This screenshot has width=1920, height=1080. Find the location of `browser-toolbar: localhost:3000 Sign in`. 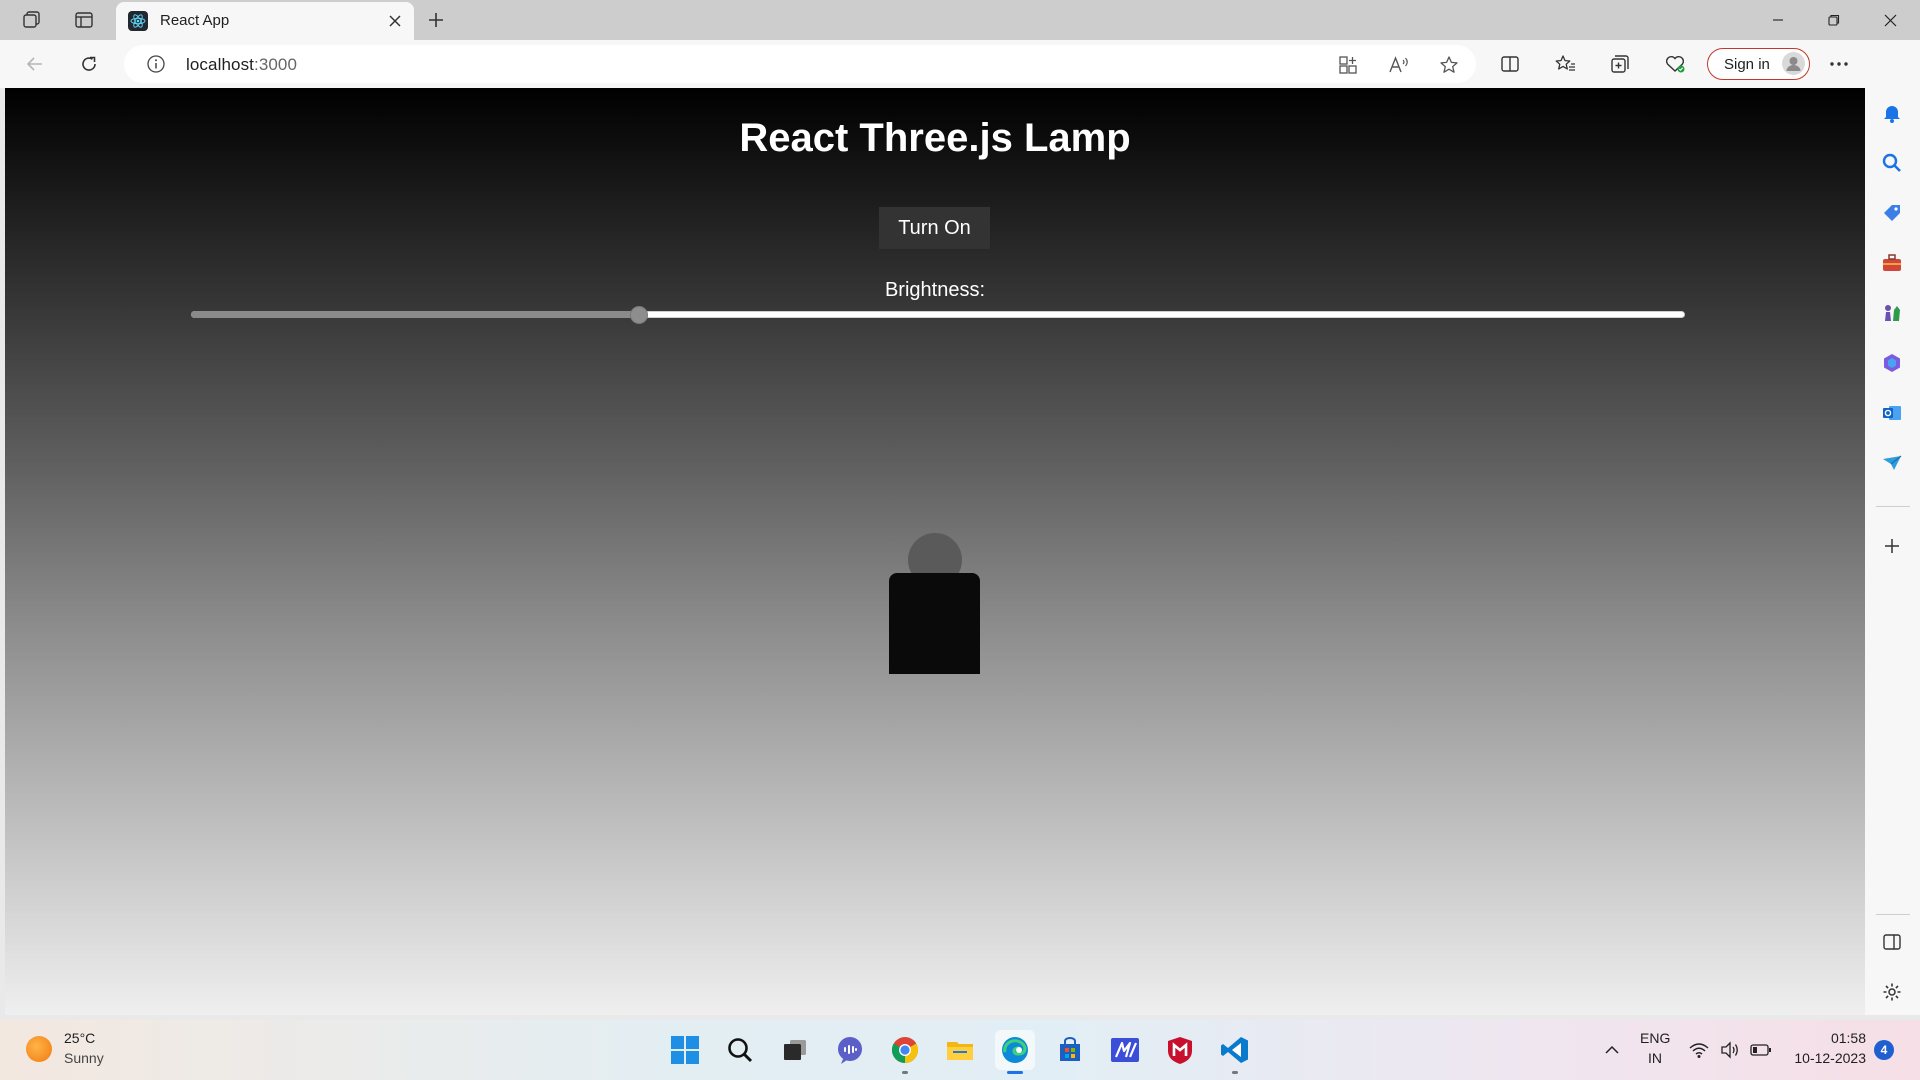

browser-toolbar: localhost:3000 Sign in is located at coordinates (960, 64).